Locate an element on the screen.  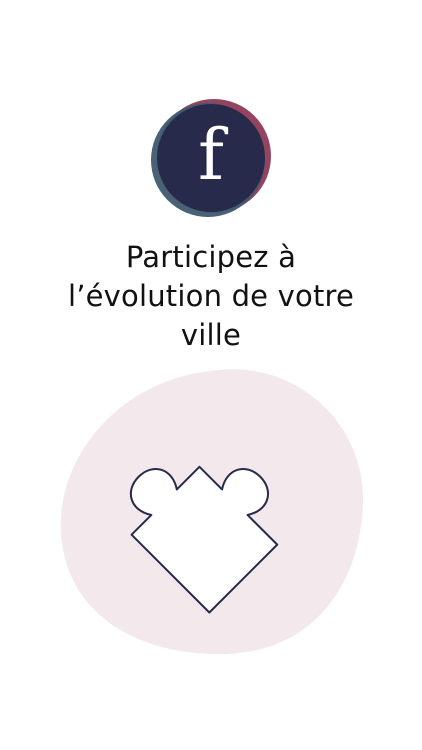
headline-line-2: l’évolution de votre is located at coordinates (211, 296).